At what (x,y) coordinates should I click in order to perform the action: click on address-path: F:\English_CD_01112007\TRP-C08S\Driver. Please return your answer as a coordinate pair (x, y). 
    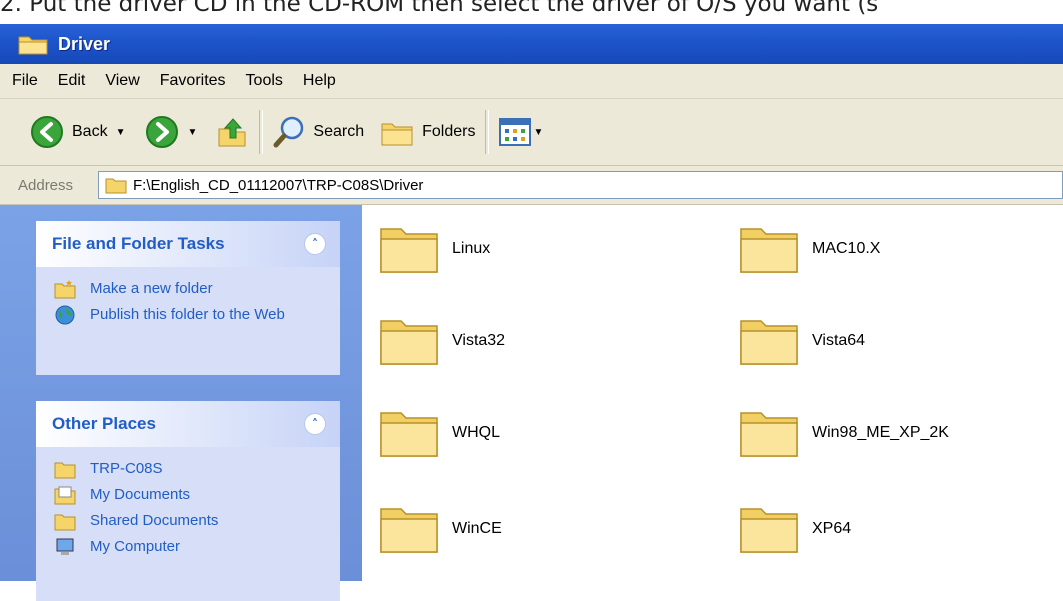
    Looking at the image, I should click on (278, 185).